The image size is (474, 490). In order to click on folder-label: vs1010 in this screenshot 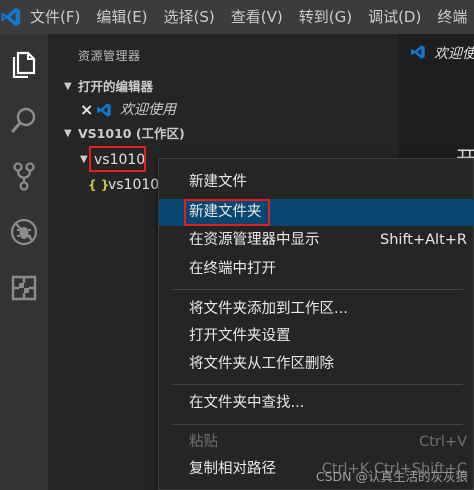, I will do `click(120, 160)`.